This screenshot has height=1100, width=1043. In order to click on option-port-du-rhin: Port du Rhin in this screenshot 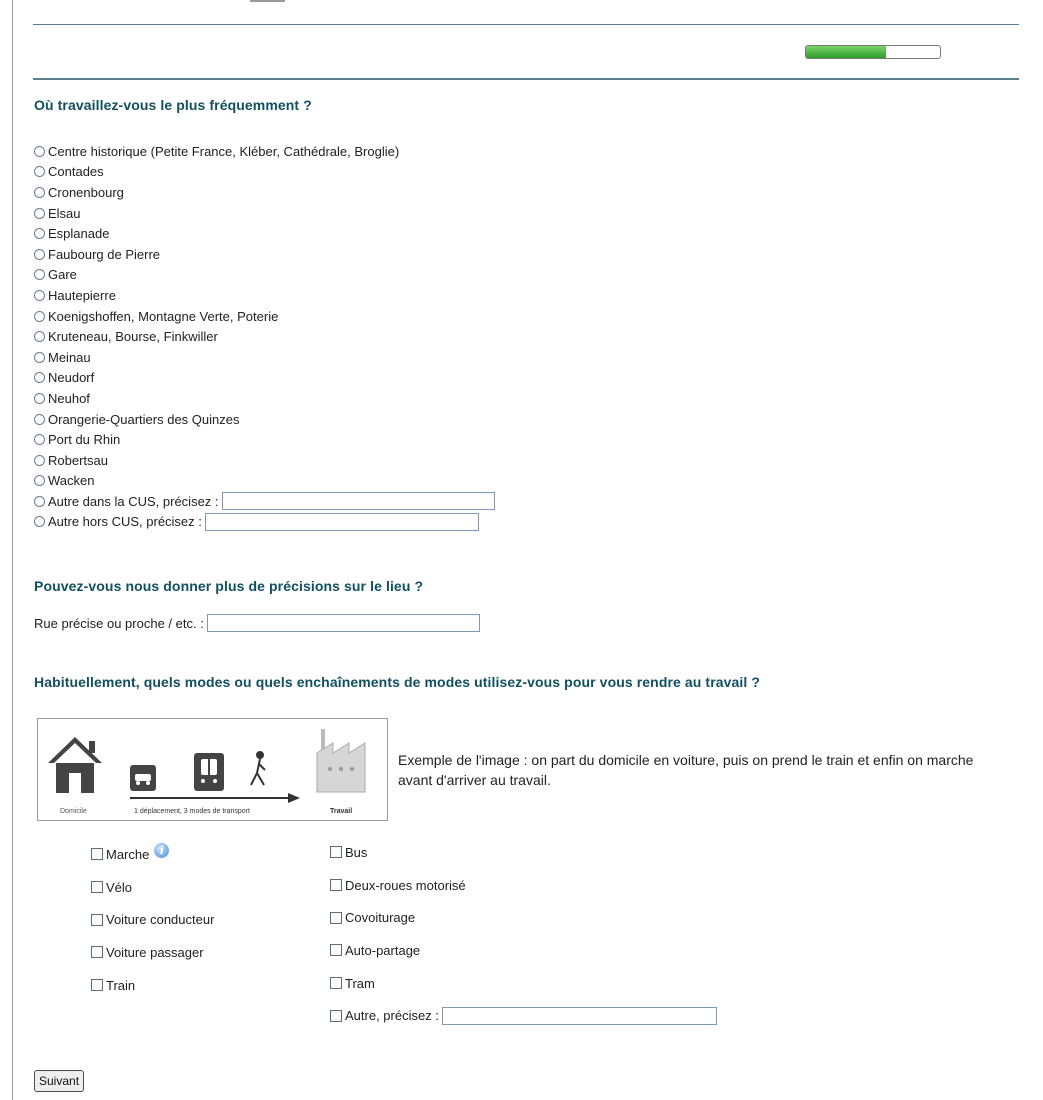, I will do `click(264, 439)`.